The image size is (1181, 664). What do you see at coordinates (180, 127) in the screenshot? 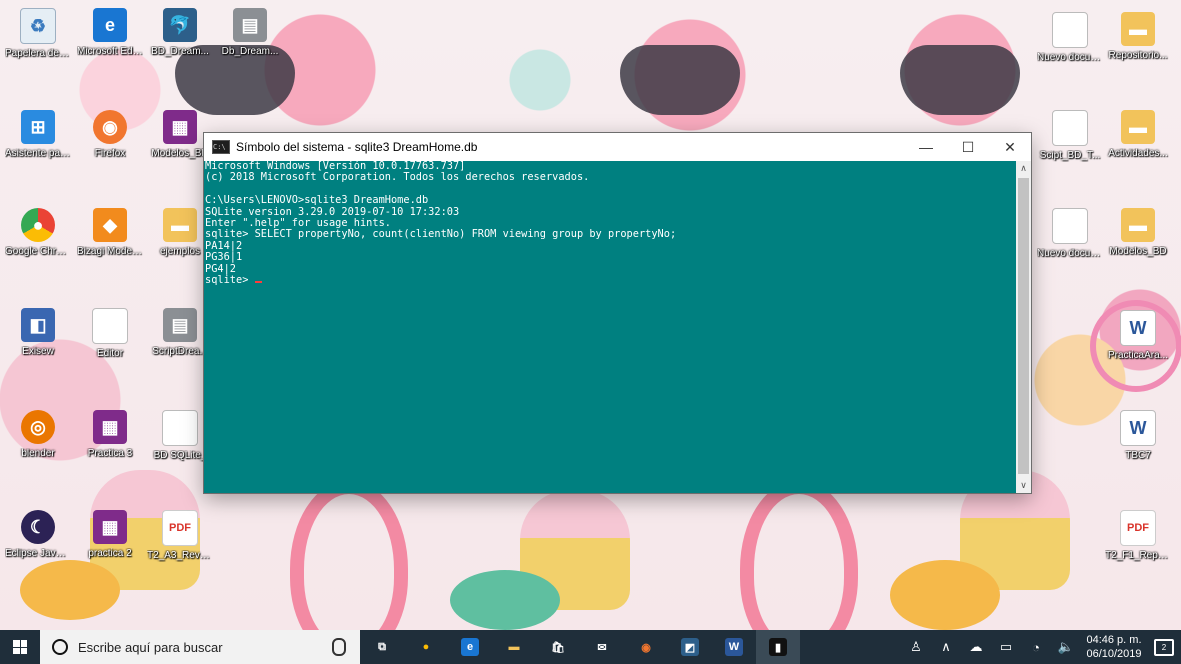
I see `winrar-icon: ▦` at bounding box center [180, 127].